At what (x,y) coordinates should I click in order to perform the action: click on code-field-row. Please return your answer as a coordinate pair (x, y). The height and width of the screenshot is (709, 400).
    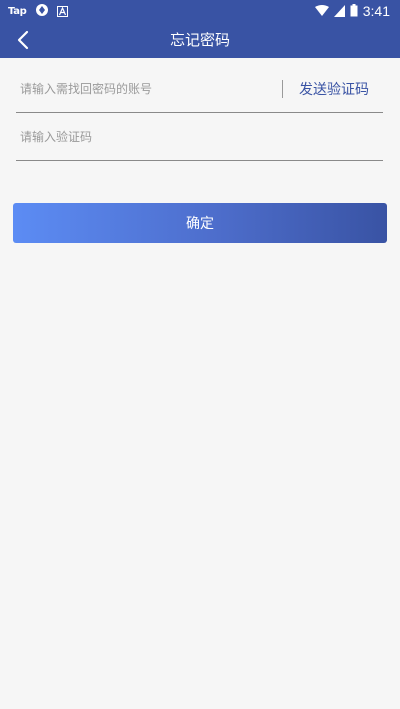
    Looking at the image, I should click on (199, 137).